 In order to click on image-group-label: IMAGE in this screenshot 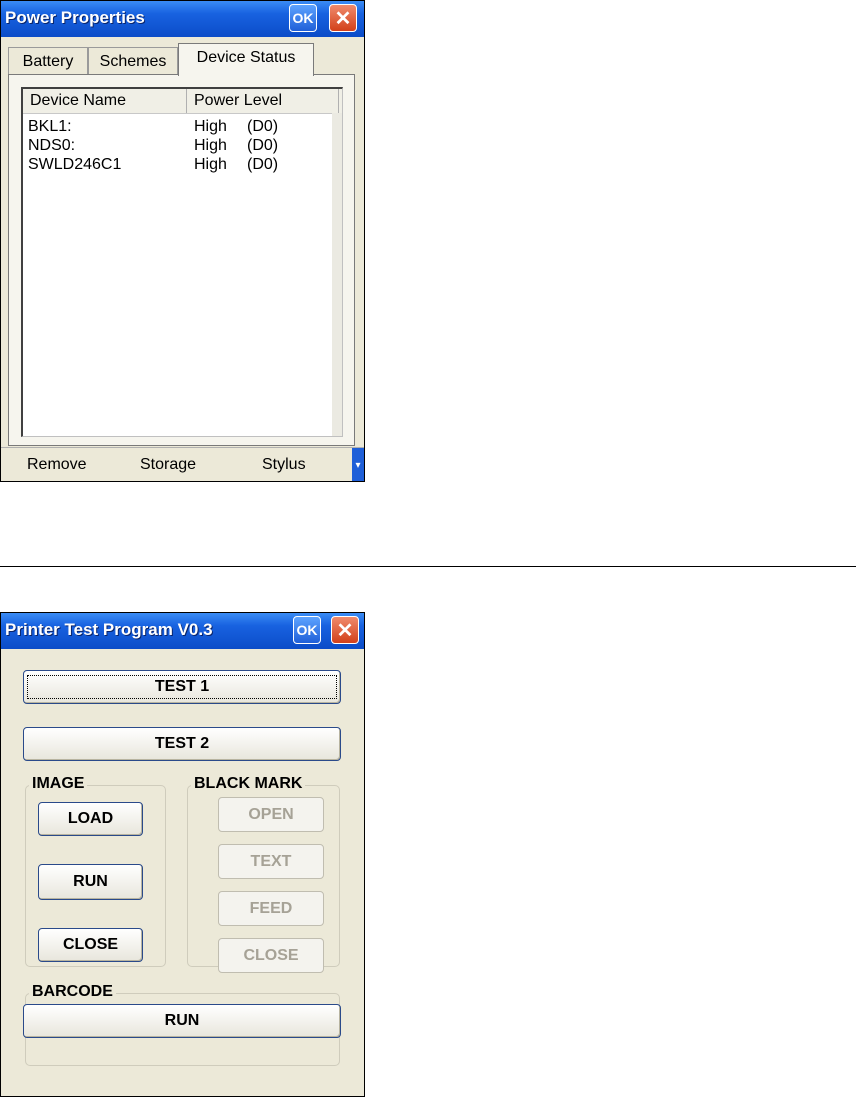, I will do `click(58, 784)`.